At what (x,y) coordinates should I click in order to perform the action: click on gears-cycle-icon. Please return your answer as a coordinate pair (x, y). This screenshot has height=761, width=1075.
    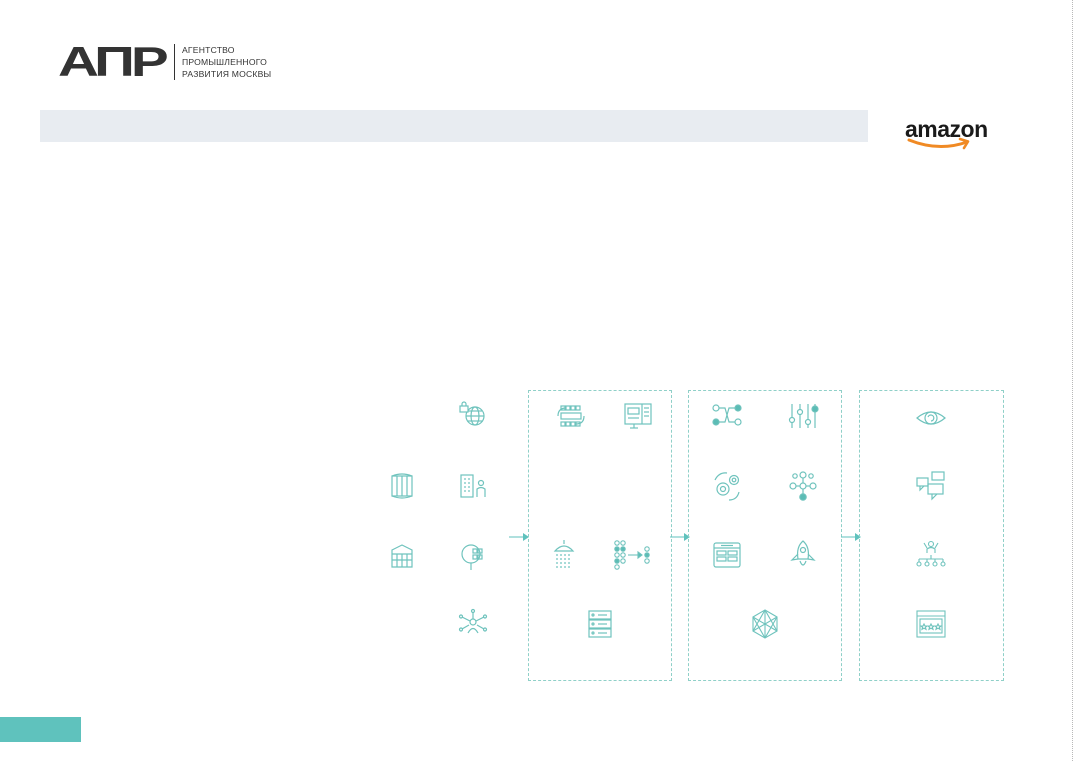
    Looking at the image, I should click on (727, 486).